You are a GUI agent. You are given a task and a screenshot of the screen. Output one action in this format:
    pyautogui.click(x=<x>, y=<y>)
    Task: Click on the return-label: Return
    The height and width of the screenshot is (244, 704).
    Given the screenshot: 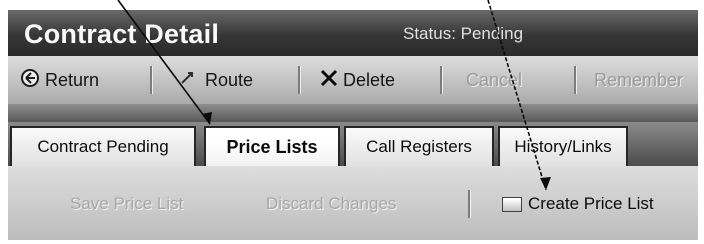 What is the action you would take?
    pyautogui.click(x=72, y=79)
    